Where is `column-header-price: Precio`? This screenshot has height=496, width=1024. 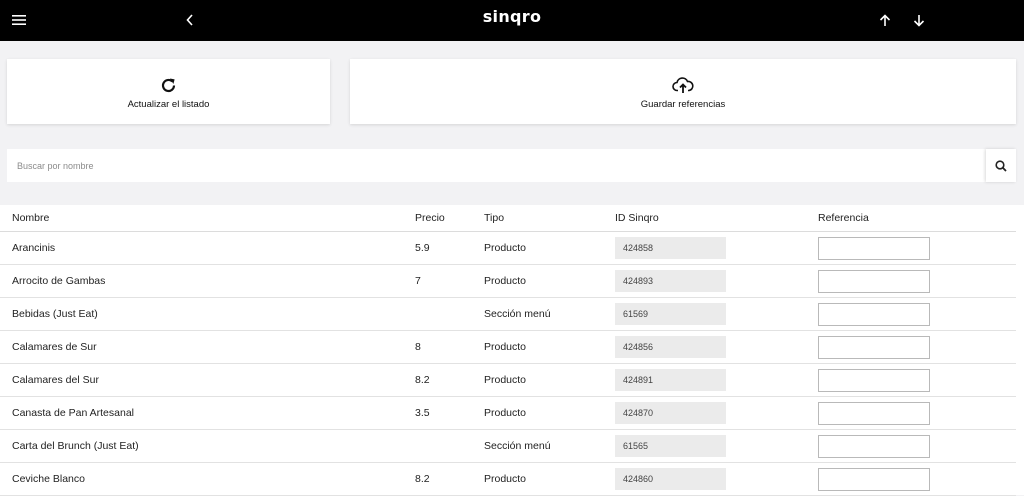 column-header-price: Precio is located at coordinates (430, 218).